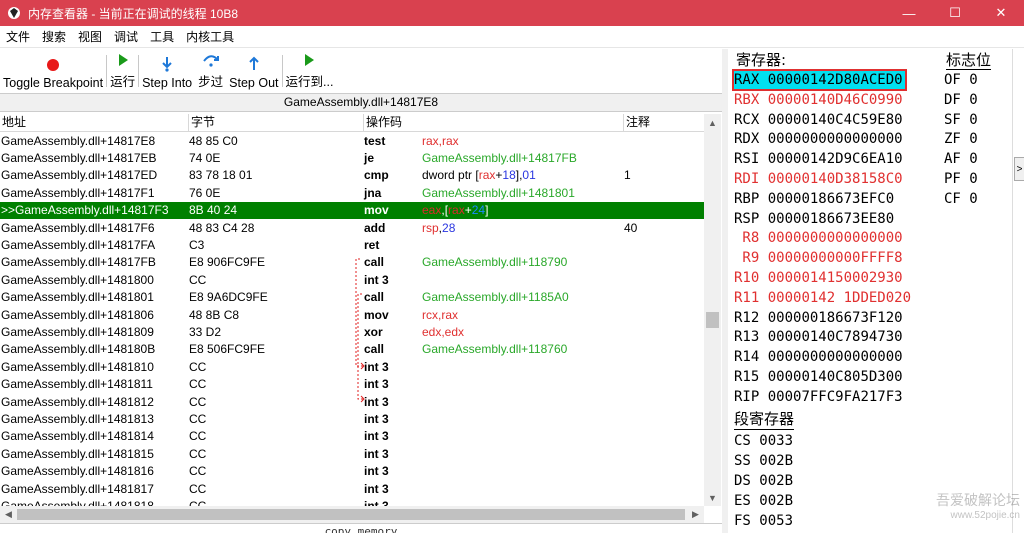 This screenshot has height=533, width=1024. Describe the element at coordinates (1001, 13) in the screenshot. I see `close-button: ✕` at that location.